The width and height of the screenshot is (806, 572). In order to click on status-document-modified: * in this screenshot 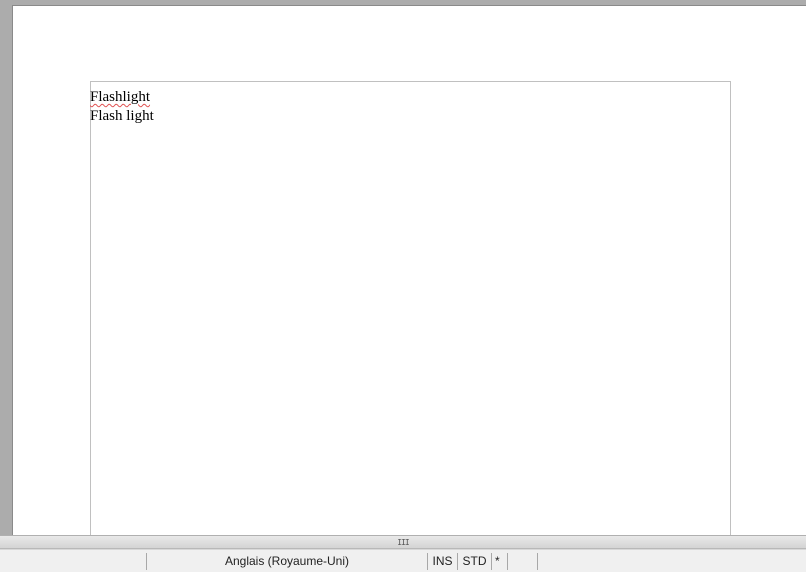, I will do `click(500, 561)`.